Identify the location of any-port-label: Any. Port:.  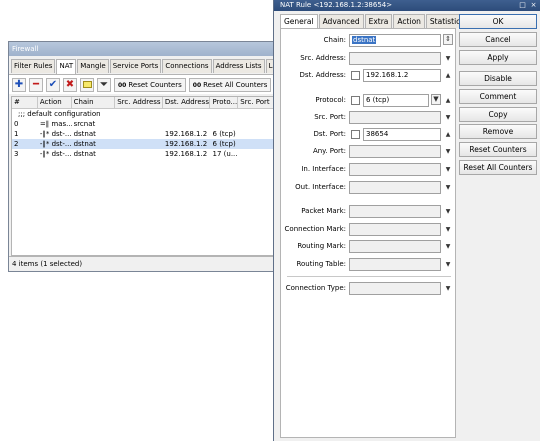
(329, 151).